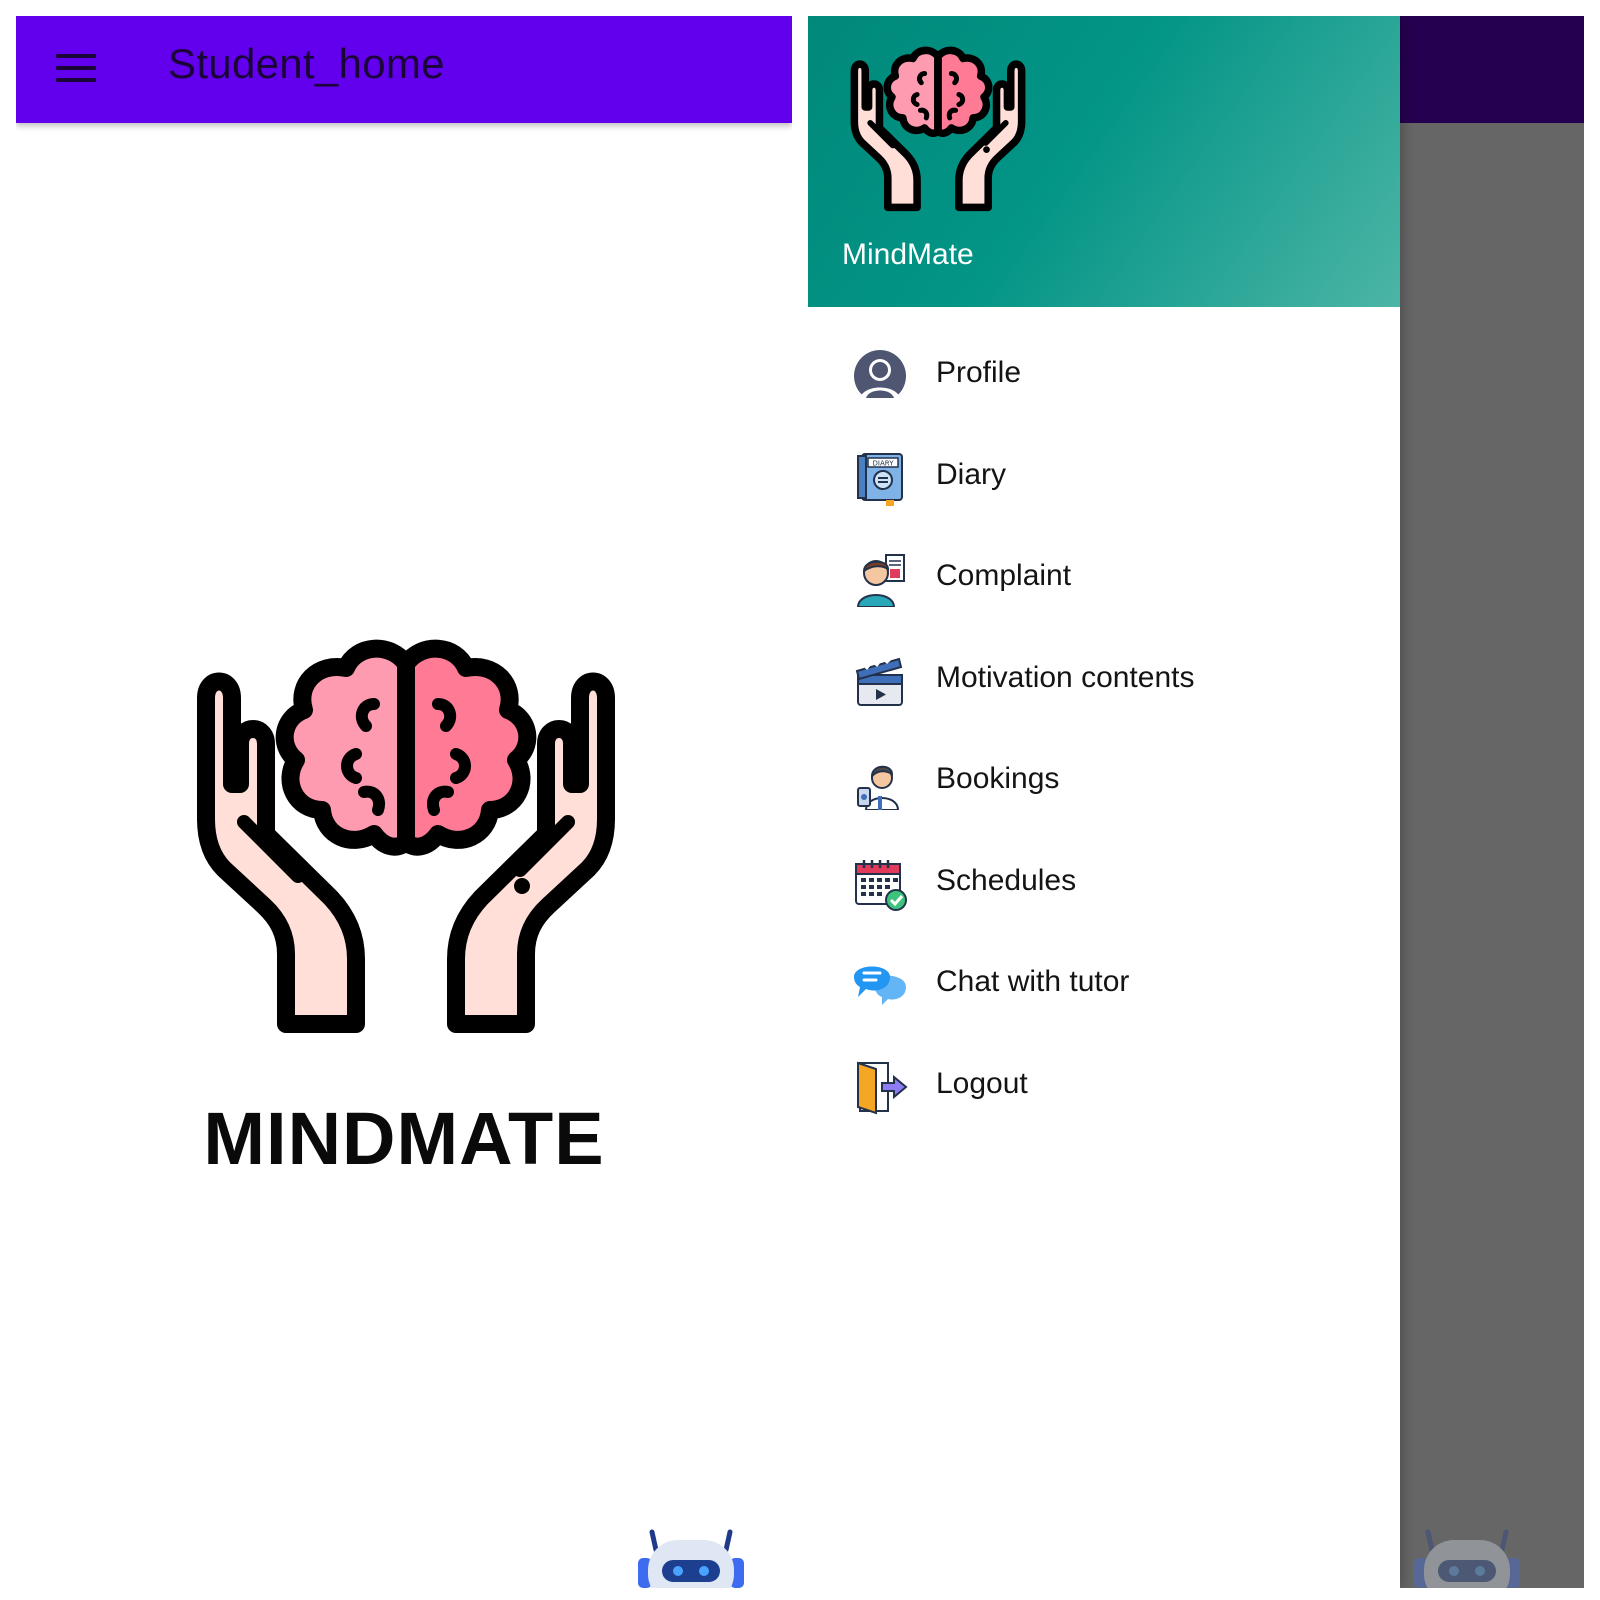 This screenshot has width=1600, height=1600. Describe the element at coordinates (306, 63) in the screenshot. I see `app-bar-title: Student_home` at that location.